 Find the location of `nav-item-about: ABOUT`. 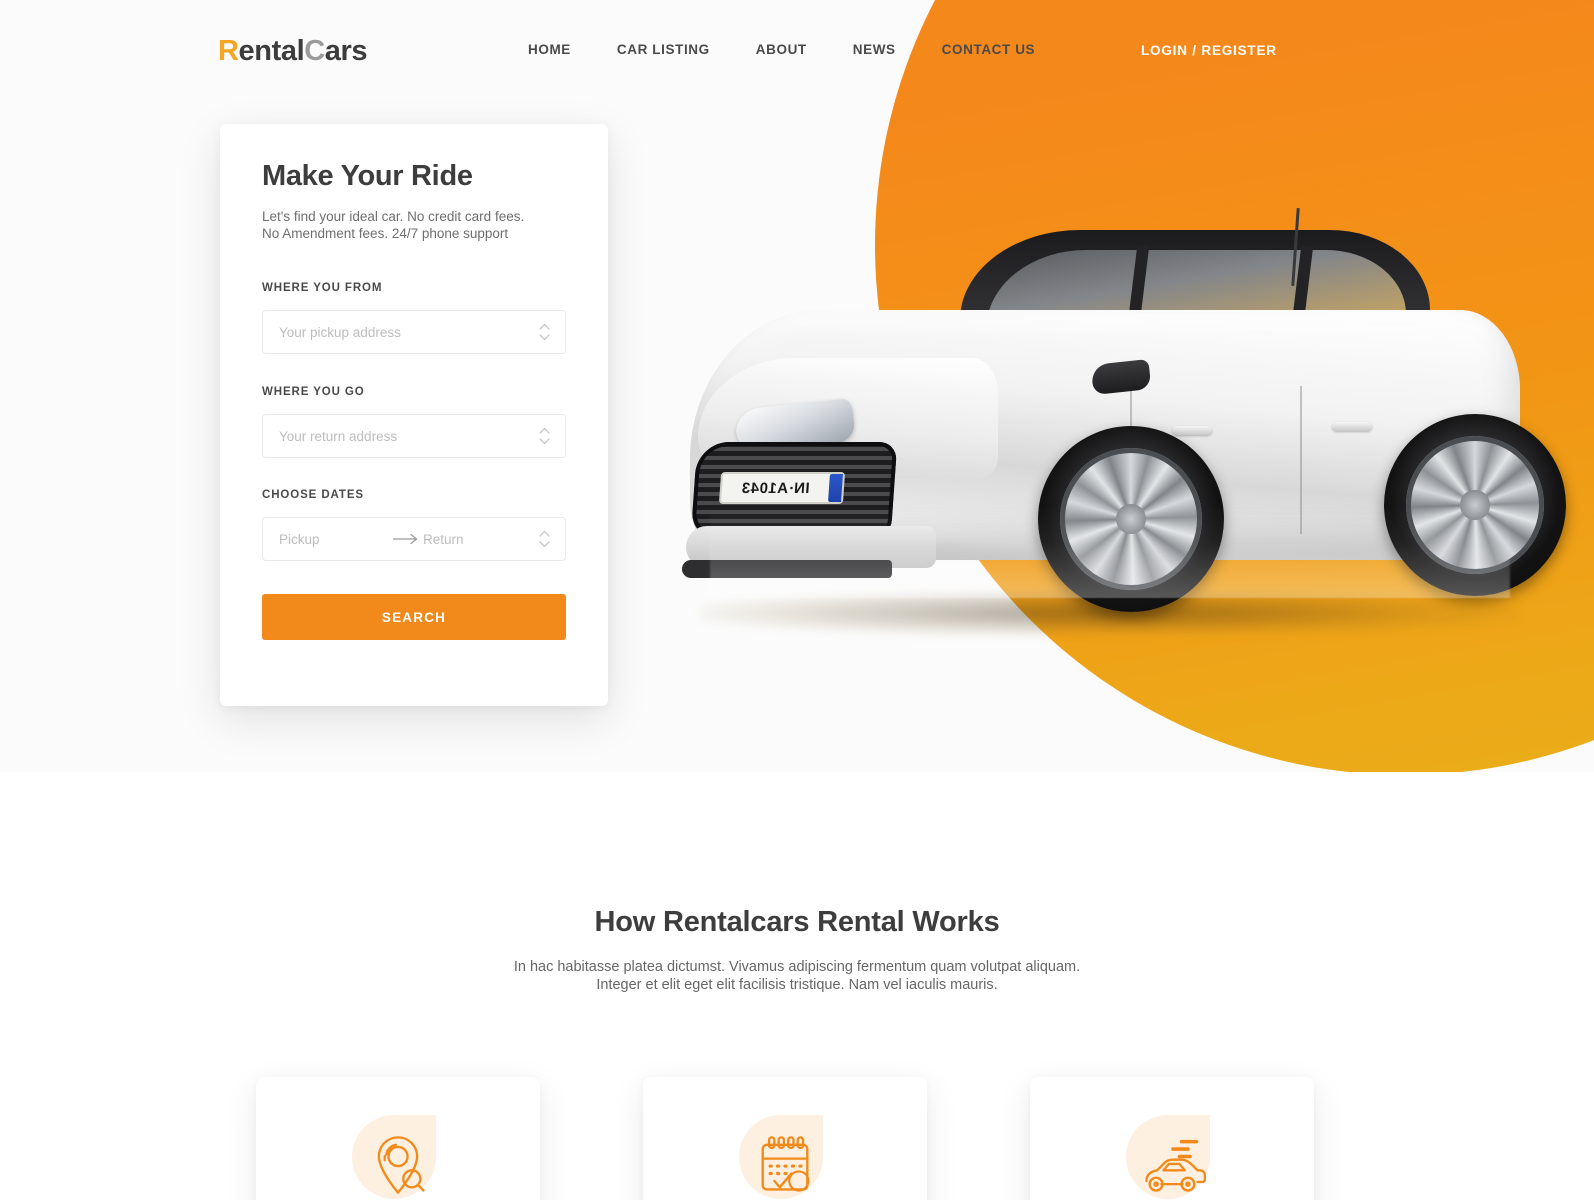

nav-item-about: ABOUT is located at coordinates (781, 49).